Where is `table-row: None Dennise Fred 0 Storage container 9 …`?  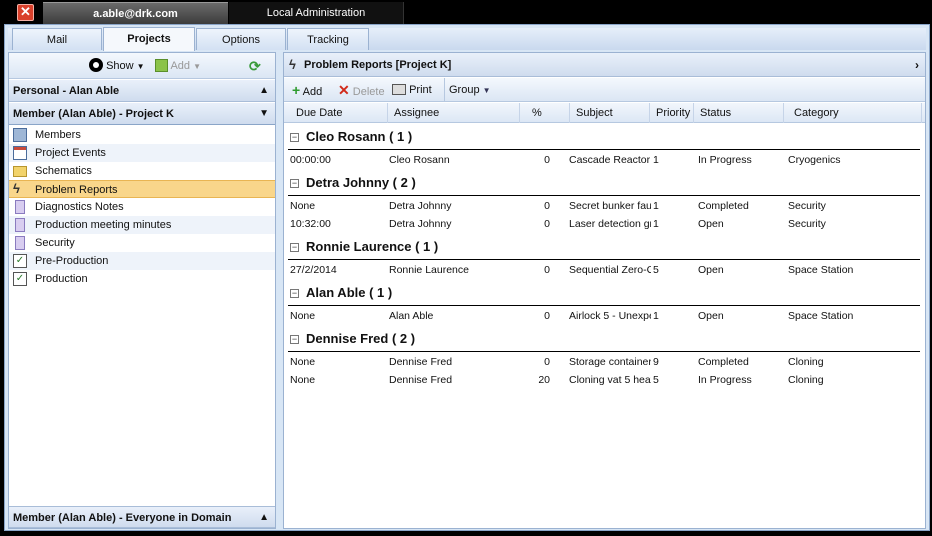 table-row: None Dennise Fred 0 Storage container 9 … is located at coordinates (604, 362).